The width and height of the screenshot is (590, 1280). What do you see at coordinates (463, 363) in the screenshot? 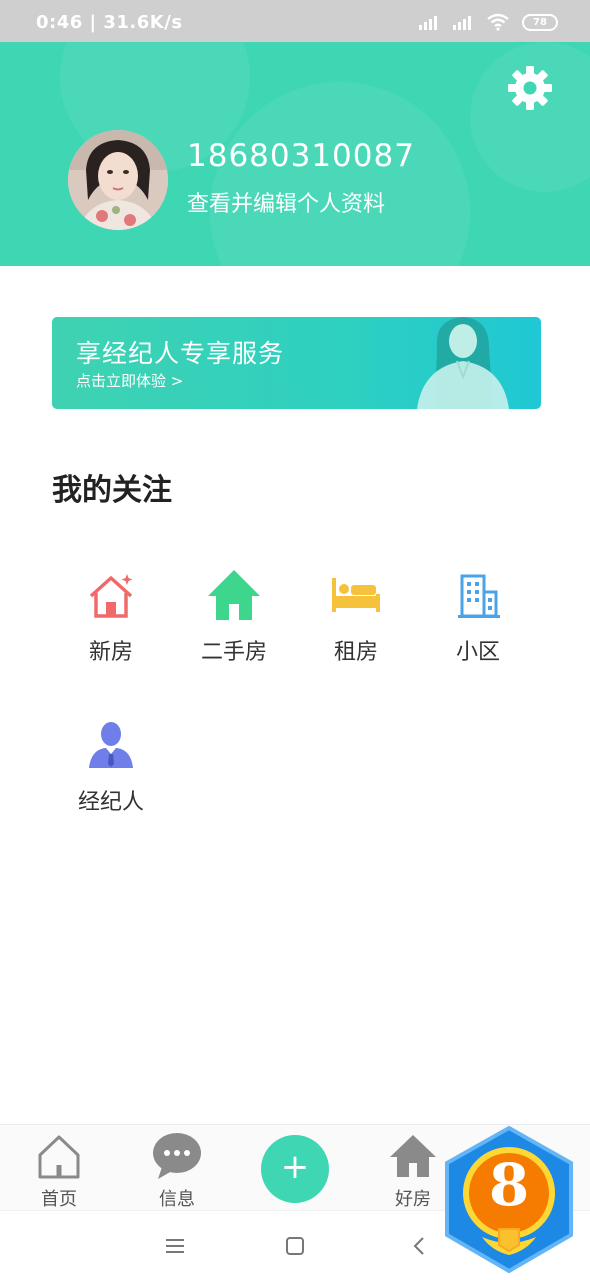
I see `agent-illustration` at bounding box center [463, 363].